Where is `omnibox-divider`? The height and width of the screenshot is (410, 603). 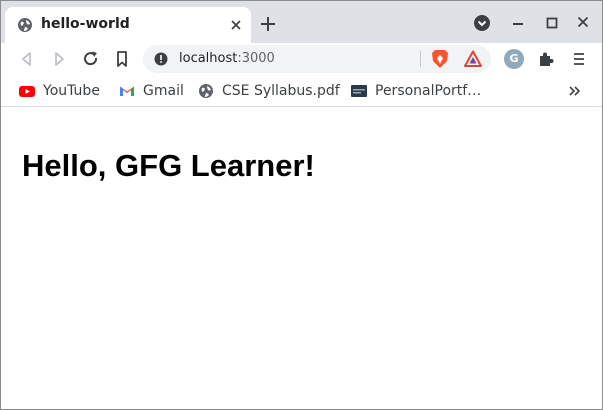 omnibox-divider is located at coordinates (420, 59).